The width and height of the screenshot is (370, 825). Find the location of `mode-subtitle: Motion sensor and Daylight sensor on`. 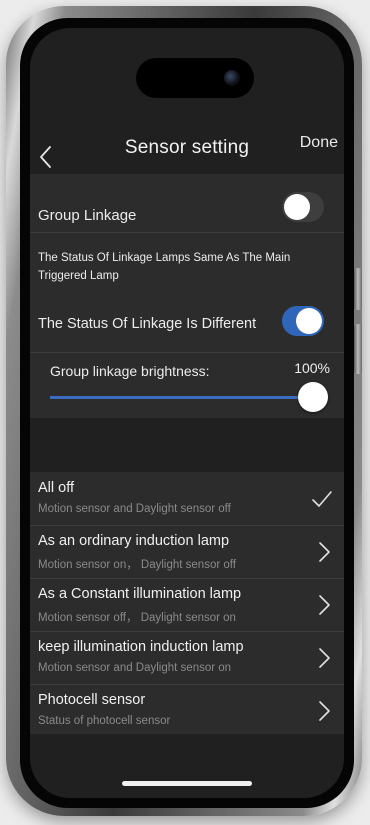

mode-subtitle: Motion sensor and Daylight sensor on is located at coordinates (135, 668).